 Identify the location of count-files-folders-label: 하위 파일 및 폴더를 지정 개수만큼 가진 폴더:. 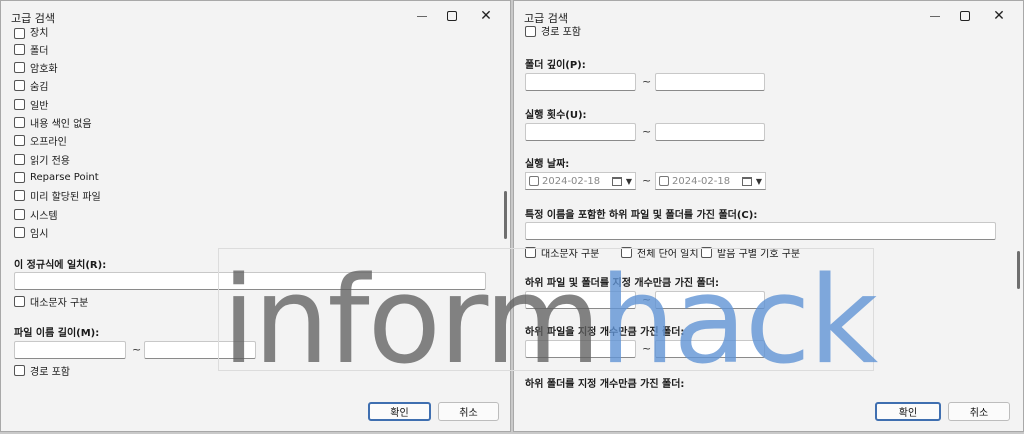
(622, 283).